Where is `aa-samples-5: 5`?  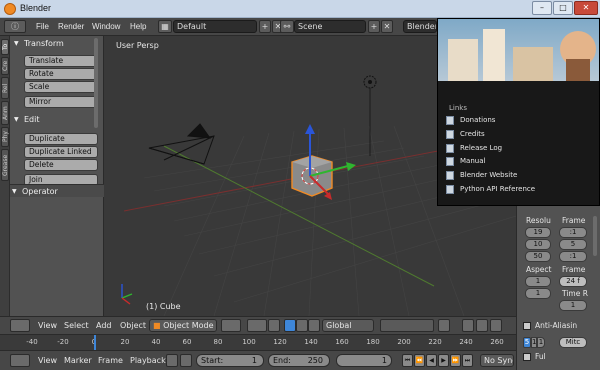 aa-samples-5: 5 is located at coordinates (527, 342).